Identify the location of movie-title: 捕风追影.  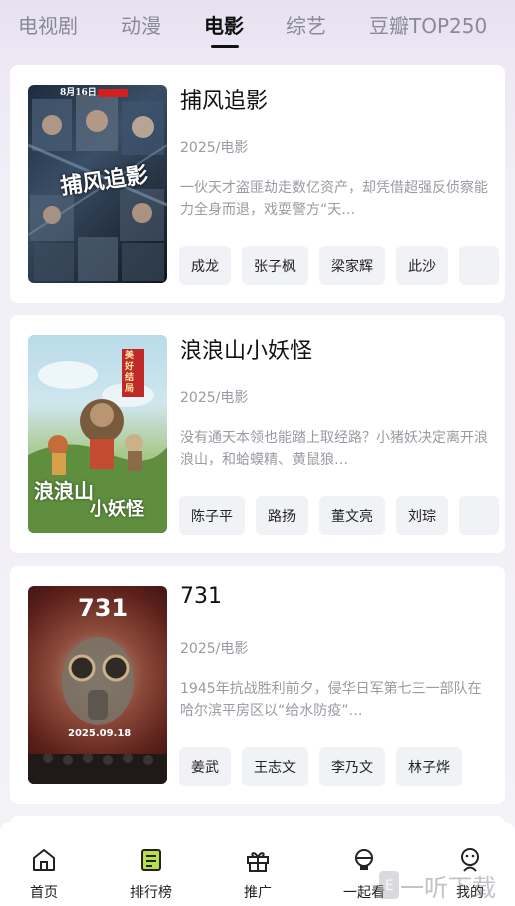
(224, 99).